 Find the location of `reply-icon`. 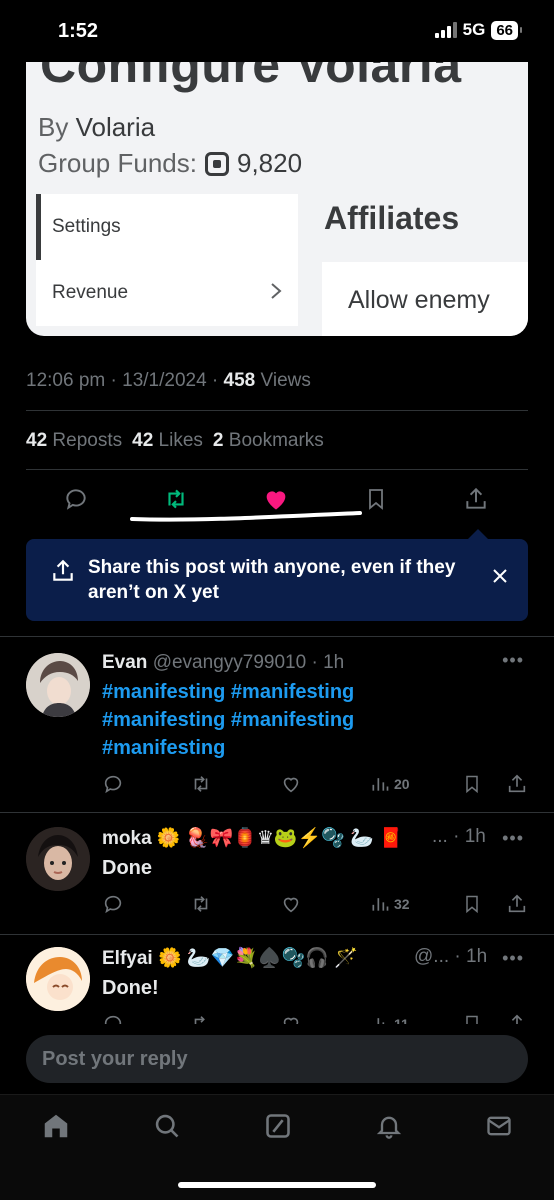

reply-icon is located at coordinates (113, 904).